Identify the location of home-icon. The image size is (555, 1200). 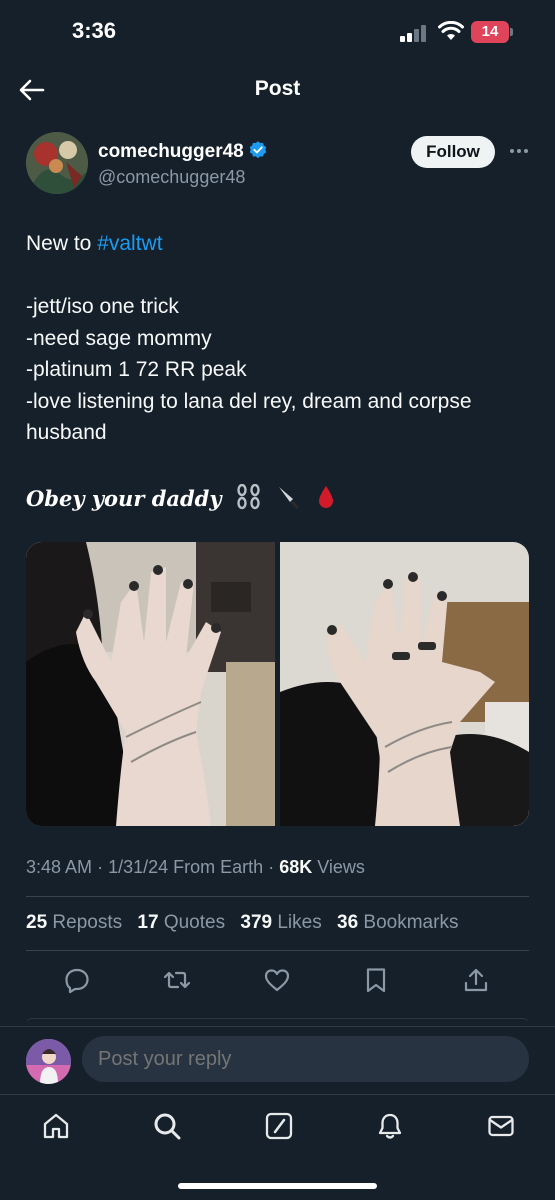
(56, 1126).